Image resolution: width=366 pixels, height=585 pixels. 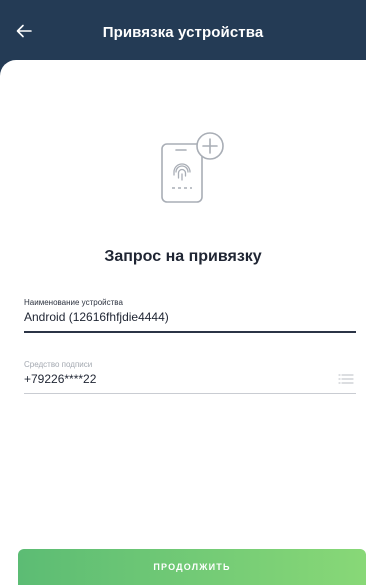 I want to click on signature-method-field: Средство подписи +79226****22, so click(x=190, y=377).